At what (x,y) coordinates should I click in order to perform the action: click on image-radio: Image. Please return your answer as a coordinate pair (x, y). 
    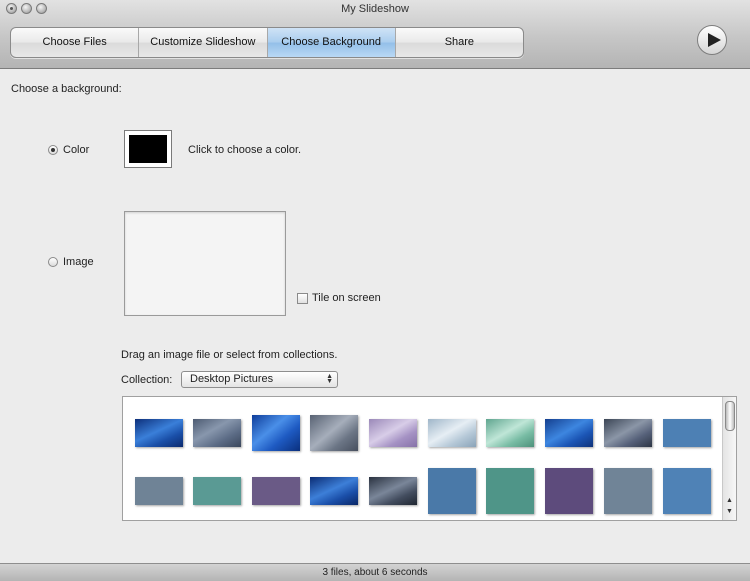
    Looking at the image, I should click on (71, 262).